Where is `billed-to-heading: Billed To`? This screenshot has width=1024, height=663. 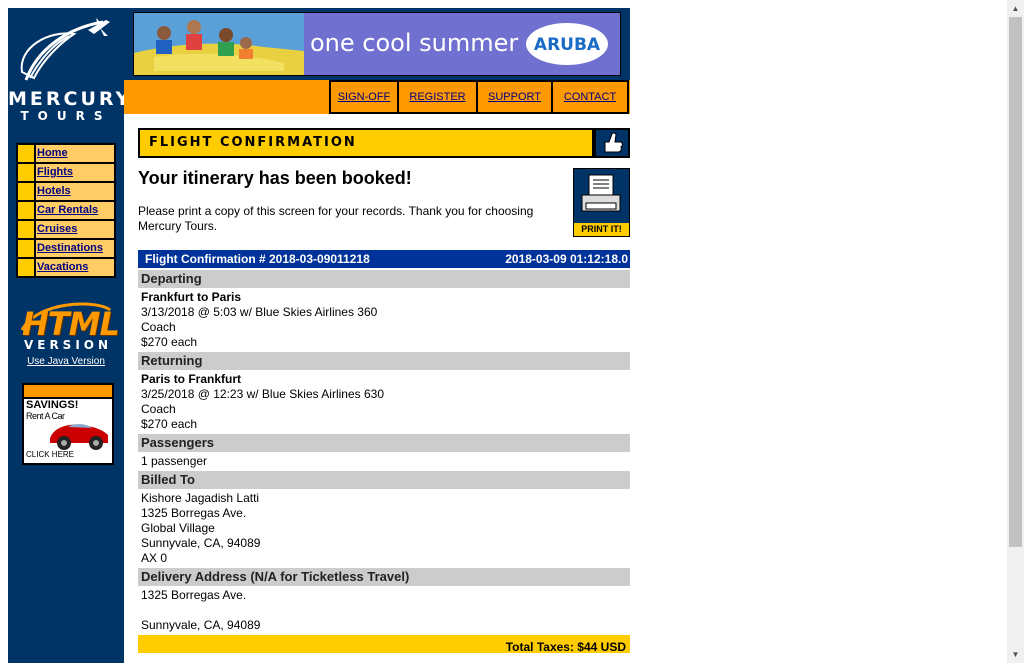 billed-to-heading: Billed To is located at coordinates (384, 480).